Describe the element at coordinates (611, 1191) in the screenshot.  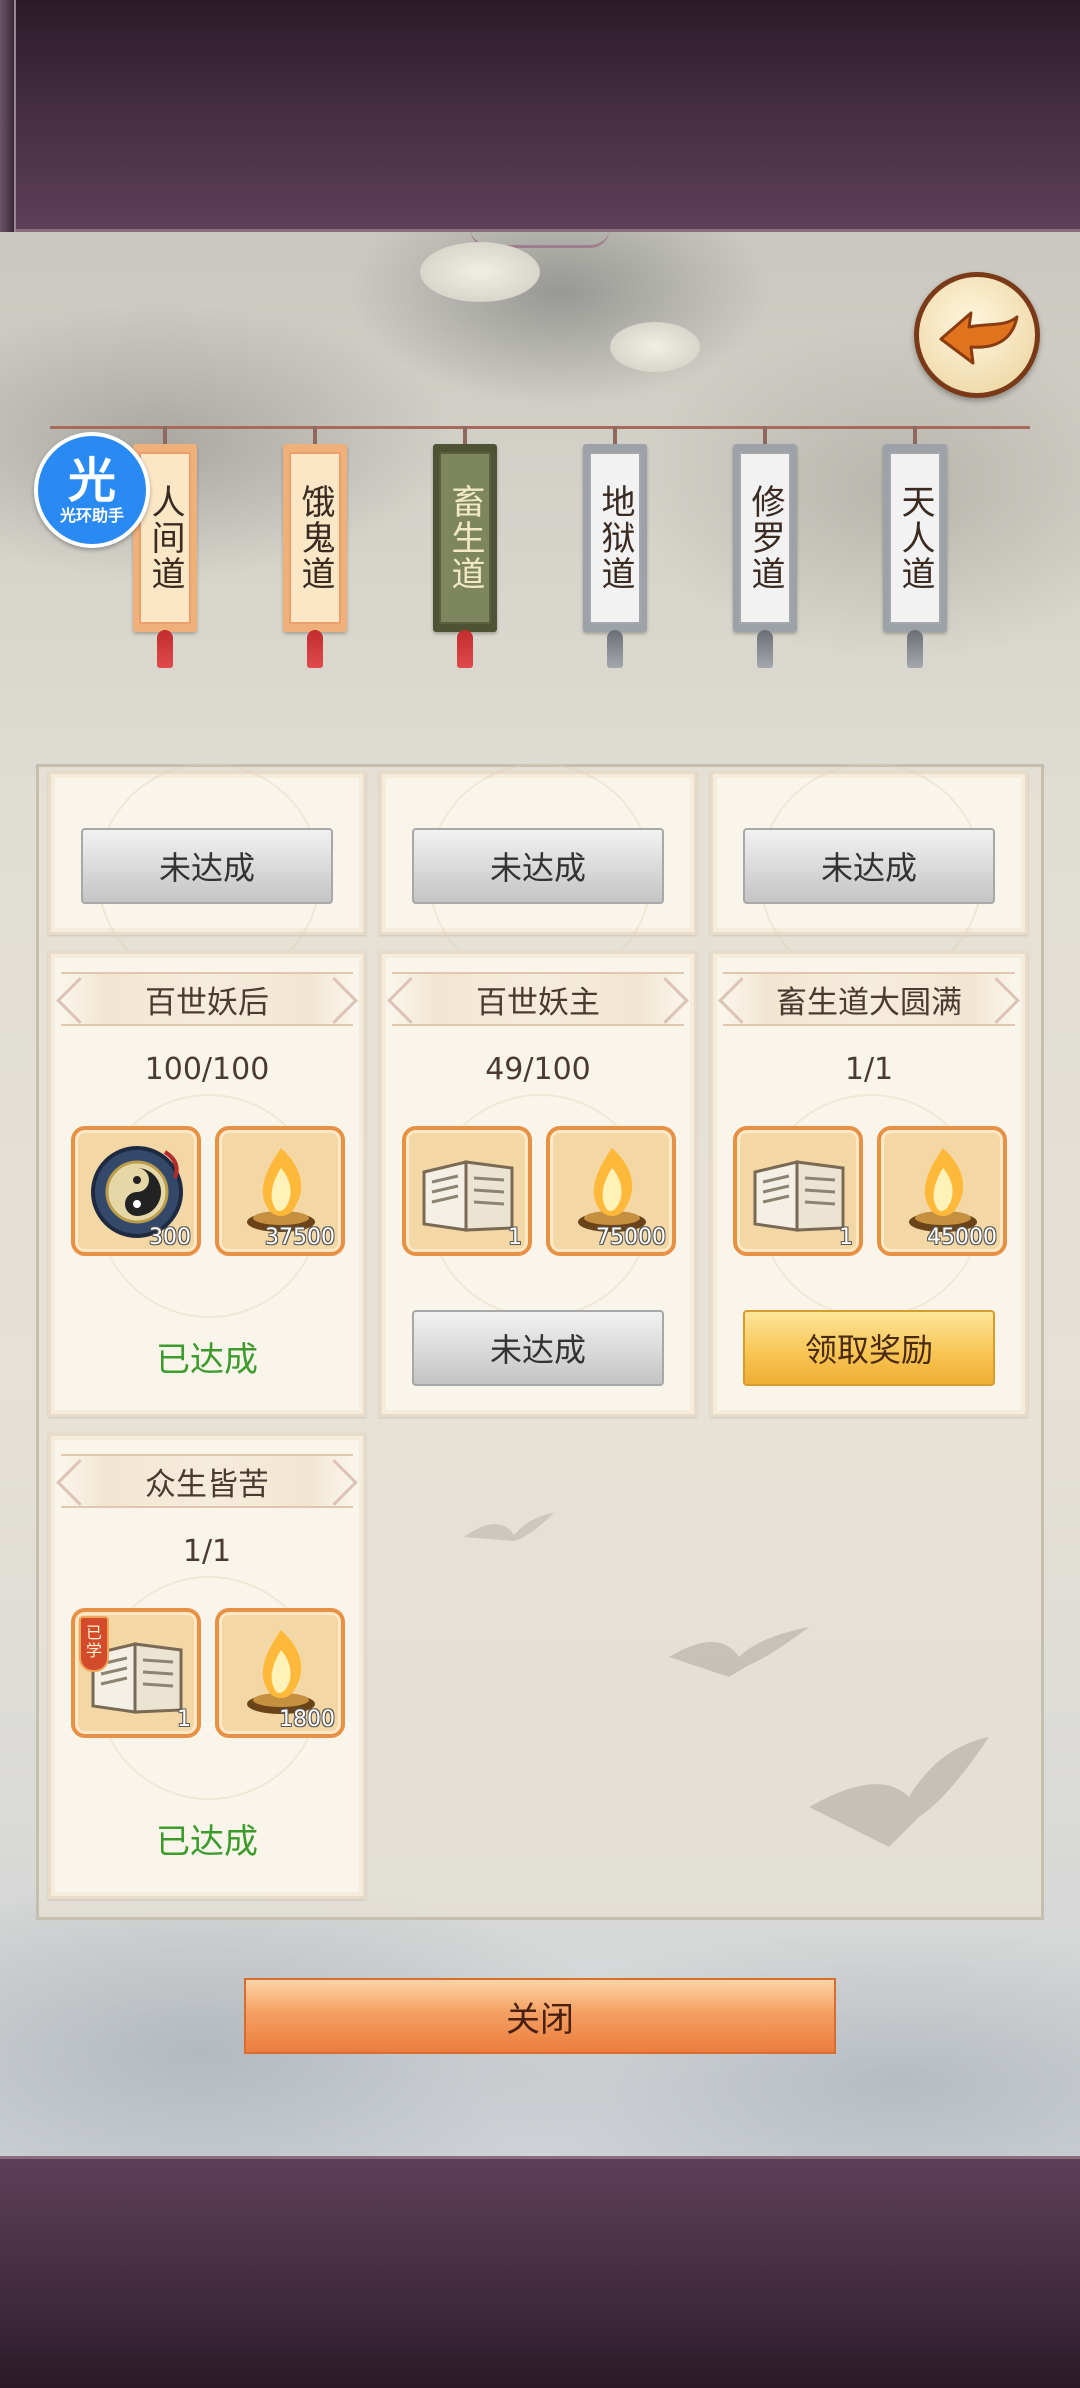
I see `reward-item: 75000` at that location.